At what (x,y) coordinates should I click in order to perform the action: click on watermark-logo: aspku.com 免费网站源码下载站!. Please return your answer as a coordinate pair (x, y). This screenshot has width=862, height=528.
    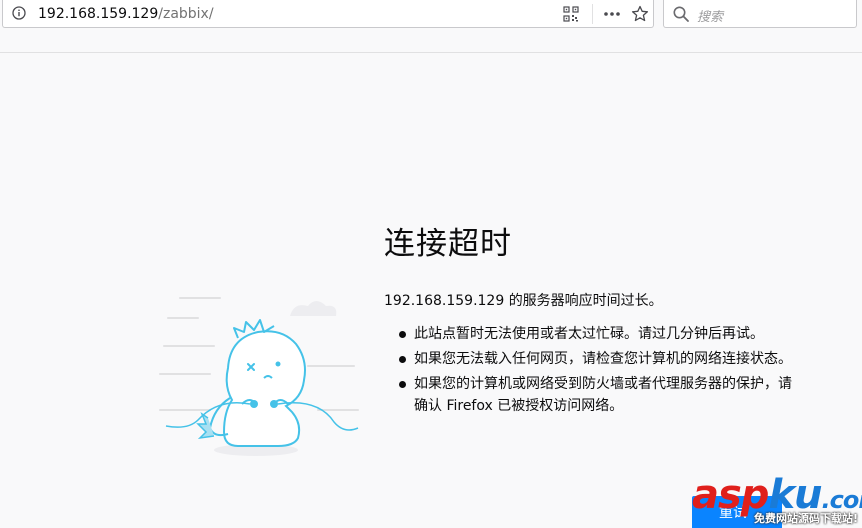
    Looking at the image, I should click on (775, 500).